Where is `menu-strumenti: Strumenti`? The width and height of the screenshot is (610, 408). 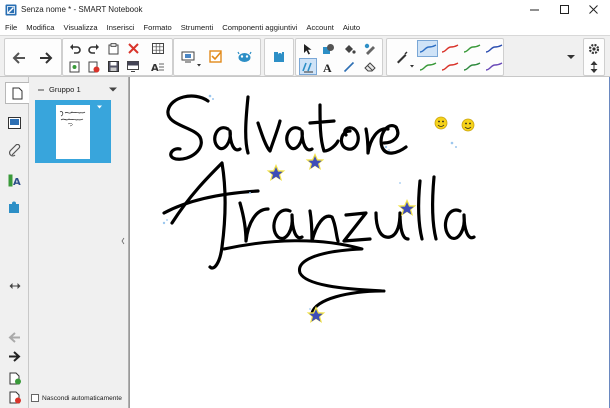 menu-strumenti: Strumenti is located at coordinates (197, 27).